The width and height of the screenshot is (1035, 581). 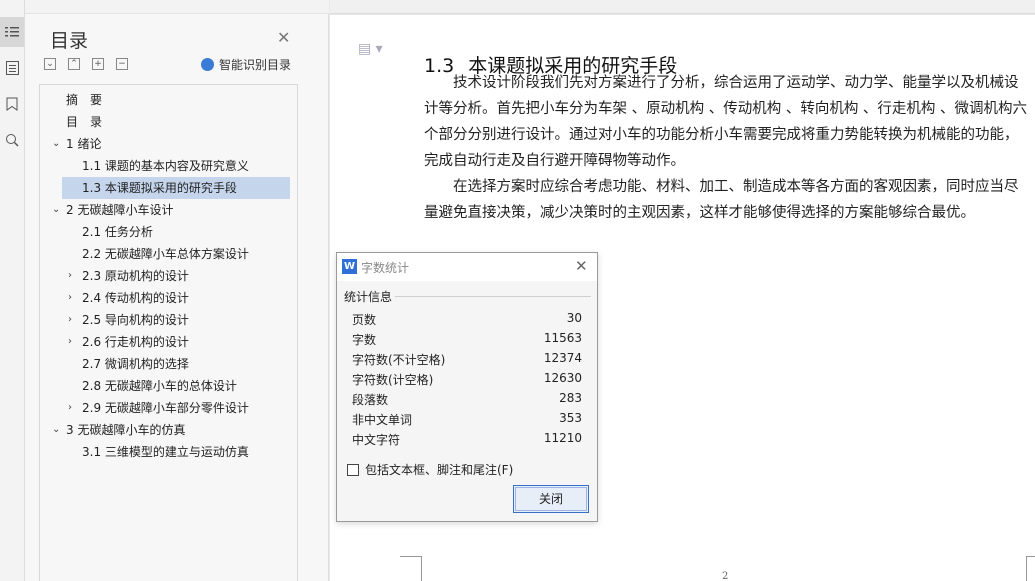 What do you see at coordinates (168, 320) in the screenshot?
I see `toc-item-2-5: › 2.5 导向机构的设计` at bounding box center [168, 320].